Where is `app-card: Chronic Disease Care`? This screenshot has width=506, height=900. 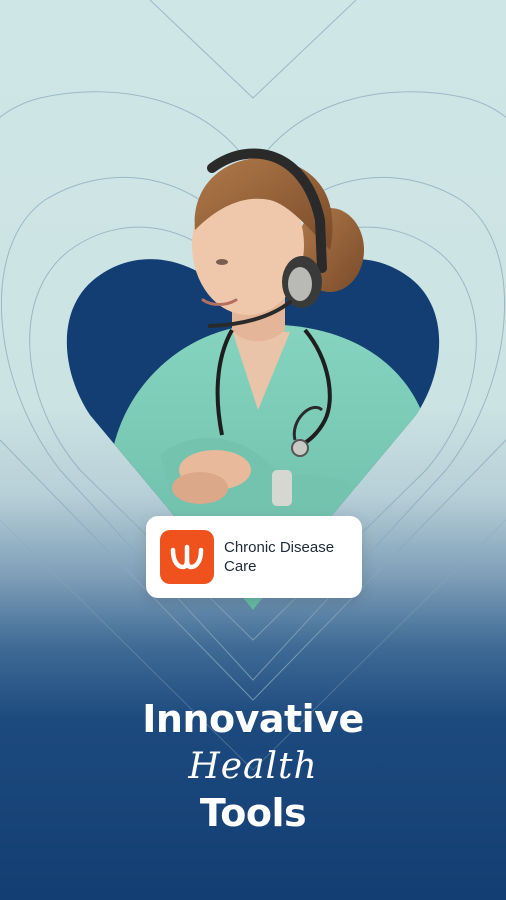 app-card: Chronic Disease Care is located at coordinates (254, 557).